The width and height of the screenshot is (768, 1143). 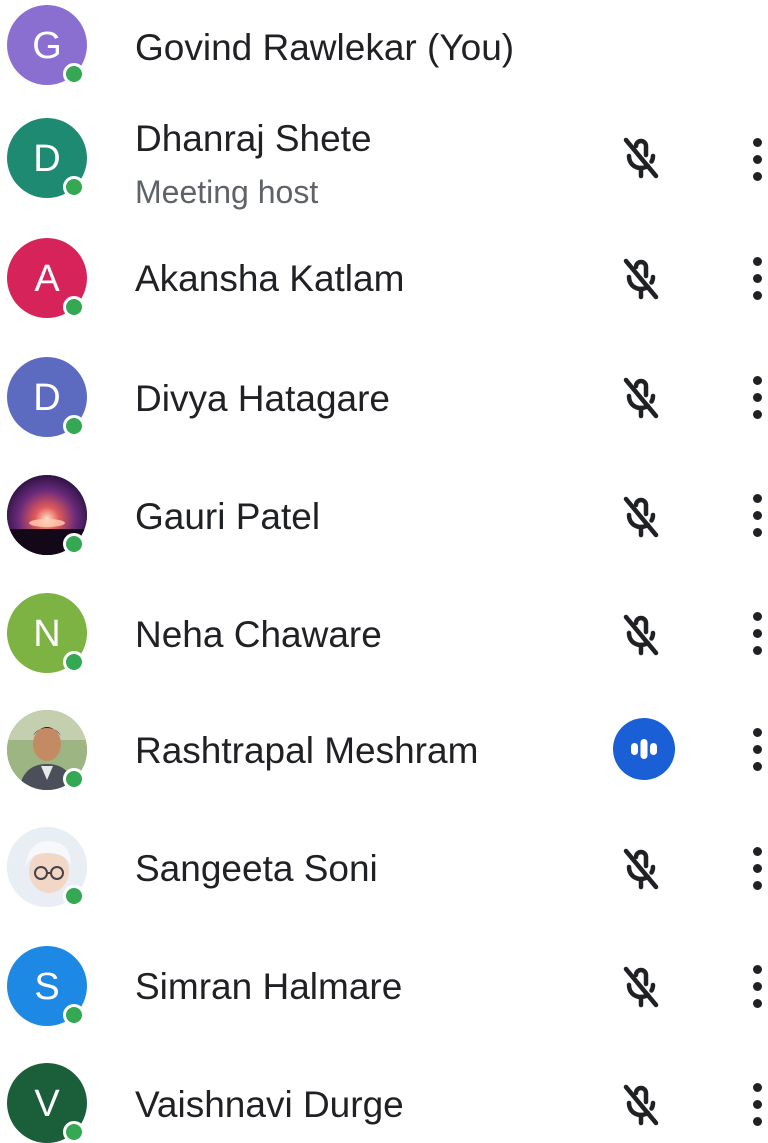 What do you see at coordinates (325, 47) in the screenshot?
I see `participant-name: Govind Rawlekar (You)` at bounding box center [325, 47].